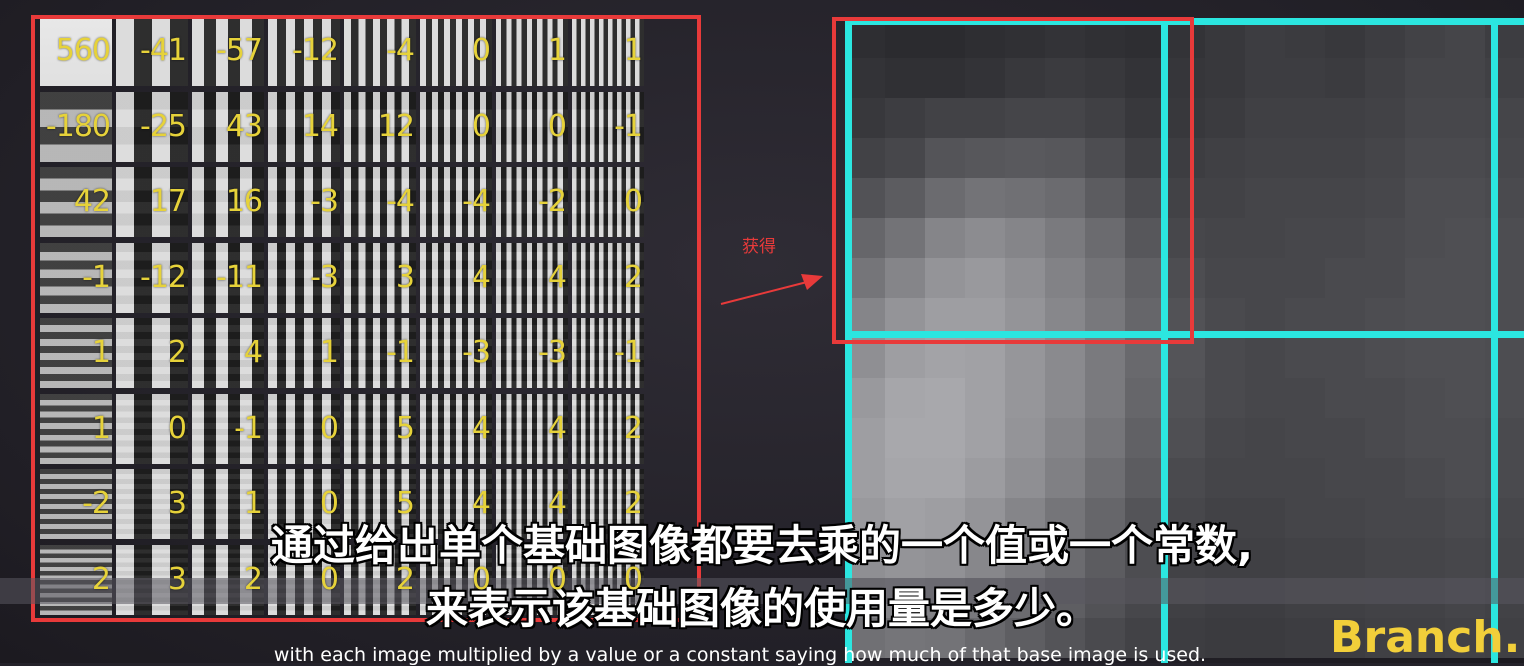 The image size is (1524, 666). I want to click on coefficient-value: 12, so click(396, 126).